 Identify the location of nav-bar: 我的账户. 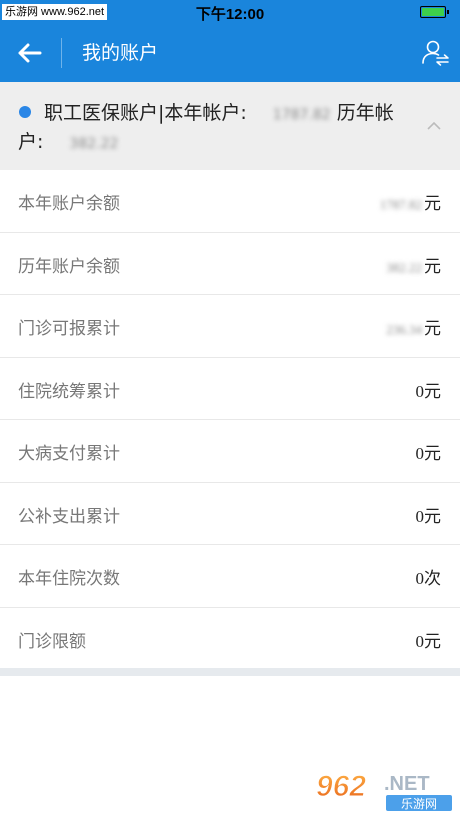
(230, 53).